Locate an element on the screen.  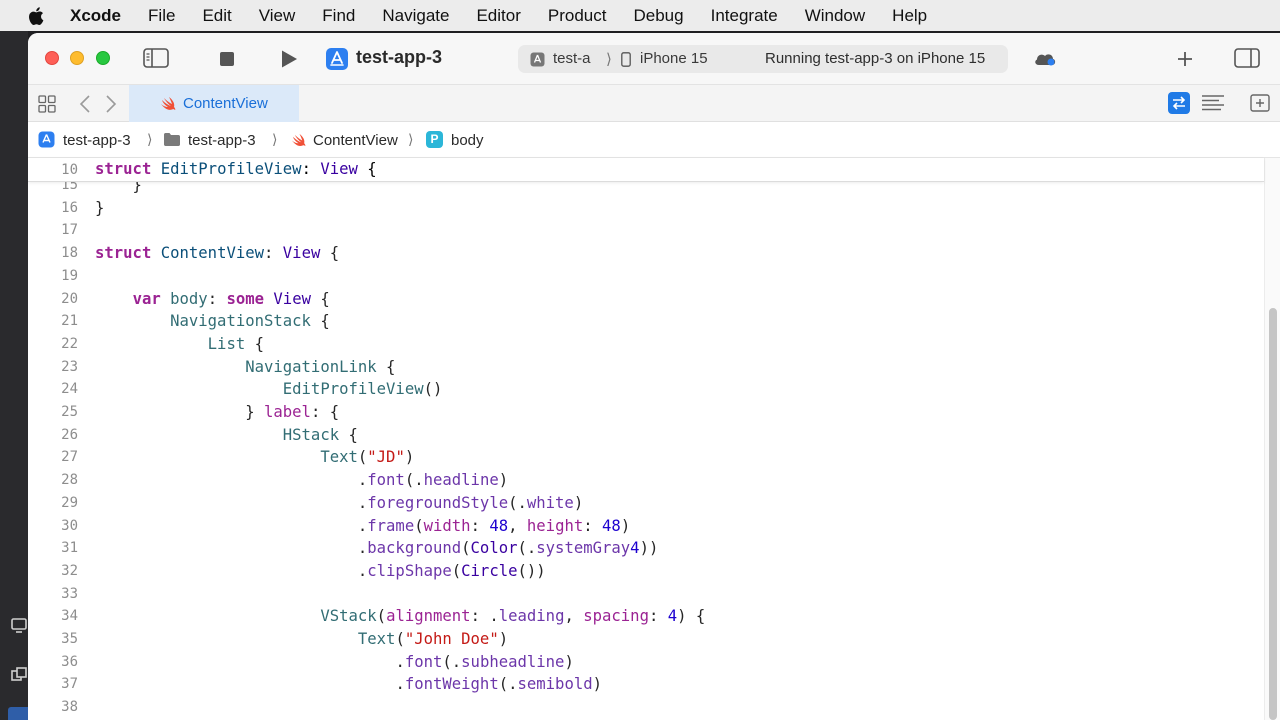
breadcrumb-project: test-app-3 is located at coordinates (97, 140).